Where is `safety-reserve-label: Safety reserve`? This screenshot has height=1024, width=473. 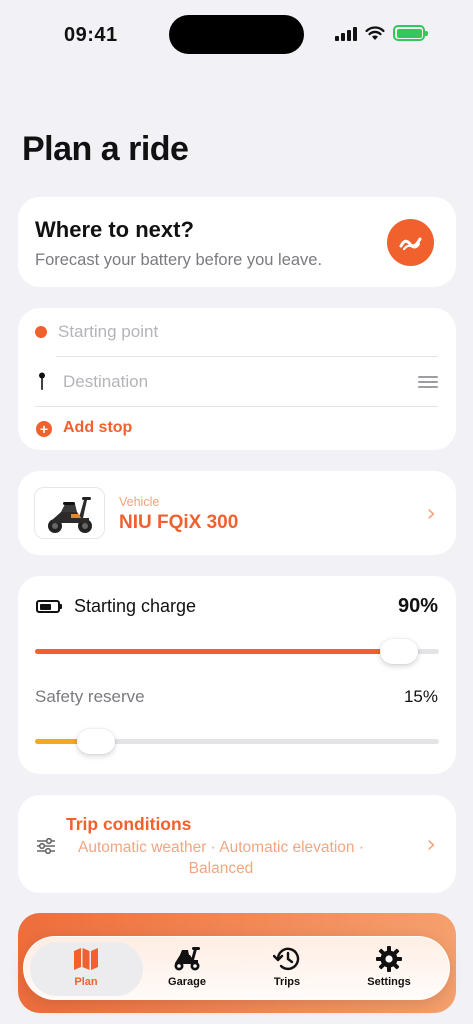
safety-reserve-label: Safety reserve is located at coordinates (90, 696).